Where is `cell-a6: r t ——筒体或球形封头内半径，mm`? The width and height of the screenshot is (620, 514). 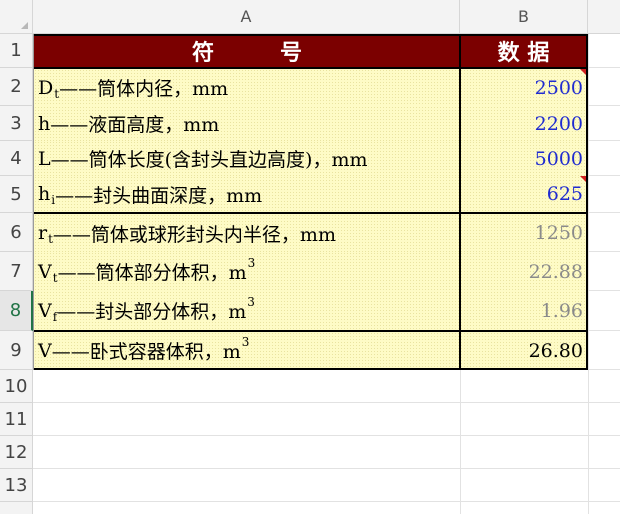 cell-a6: r t ——筒体或球形封头内半径，mm is located at coordinates (247, 233).